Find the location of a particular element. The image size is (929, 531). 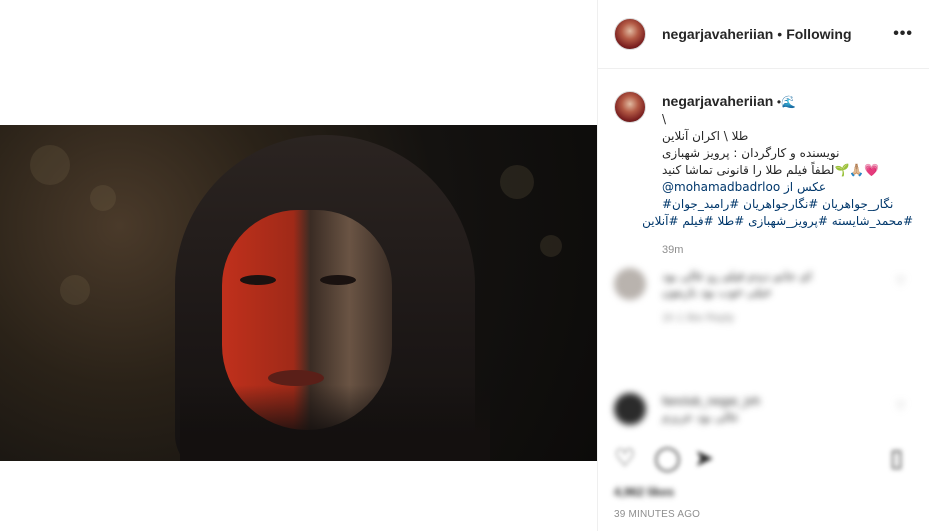

bookmark-icon: ▯ is located at coordinates (896, 458).